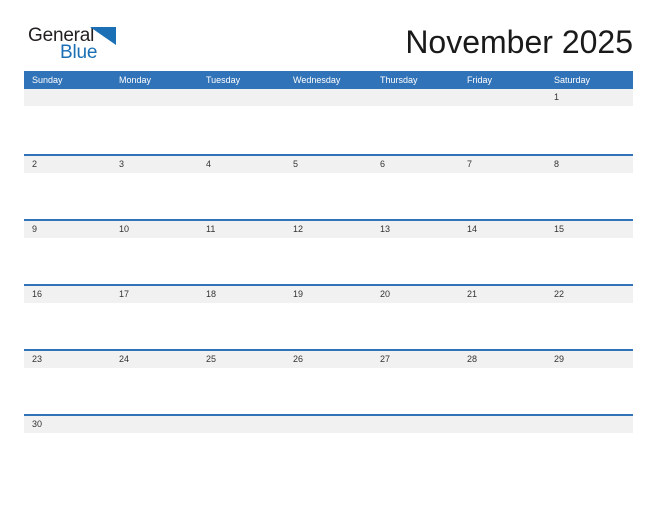 The width and height of the screenshot is (660, 510). Describe the element at coordinates (241, 164) in the screenshot. I see `day-cell: 4` at that location.